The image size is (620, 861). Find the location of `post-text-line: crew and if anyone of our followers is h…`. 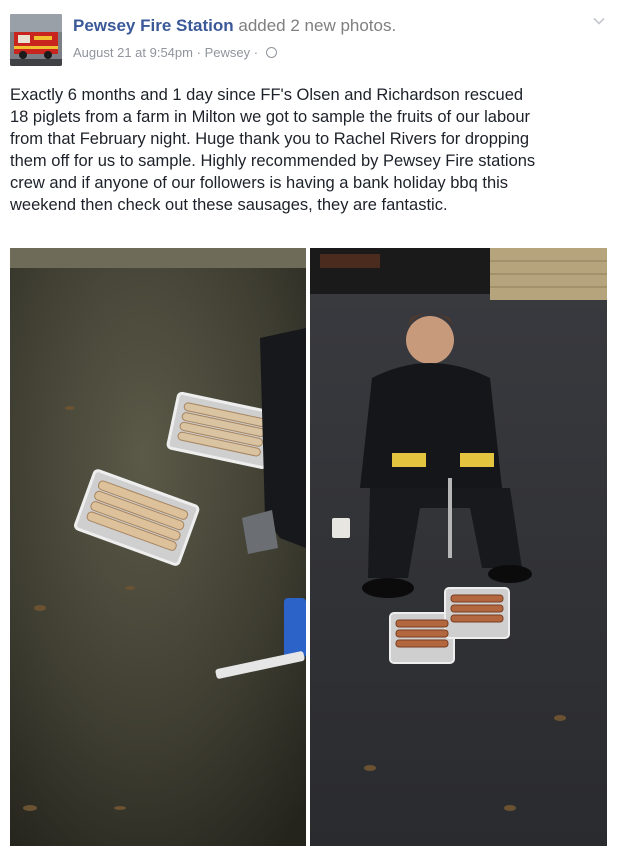

post-text-line: crew and if anyone of our followers is h… is located at coordinates (259, 183).